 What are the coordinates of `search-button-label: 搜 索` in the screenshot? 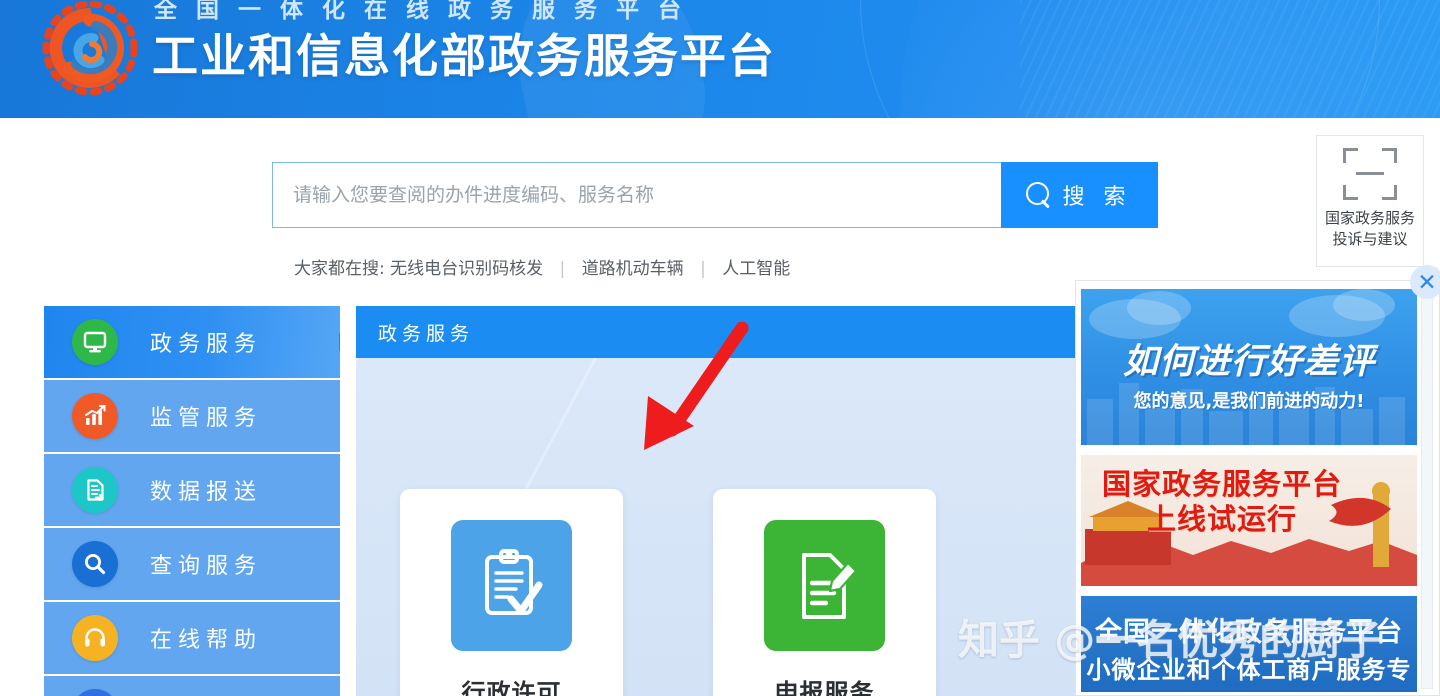 It's located at (1097, 197).